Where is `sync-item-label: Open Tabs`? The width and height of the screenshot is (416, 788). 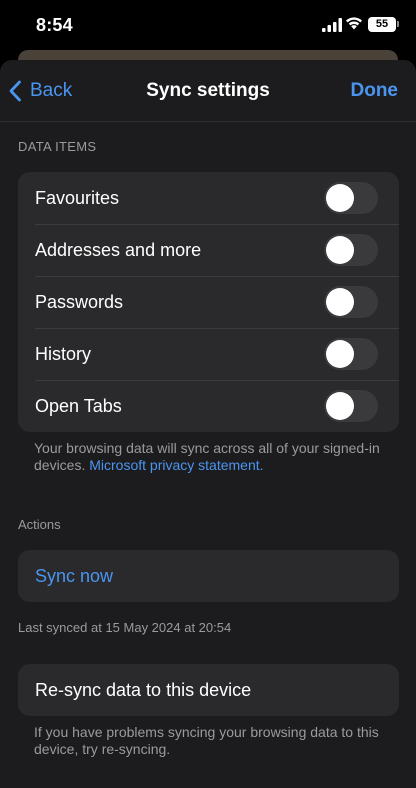
sync-item-label: Open Tabs is located at coordinates (78, 405).